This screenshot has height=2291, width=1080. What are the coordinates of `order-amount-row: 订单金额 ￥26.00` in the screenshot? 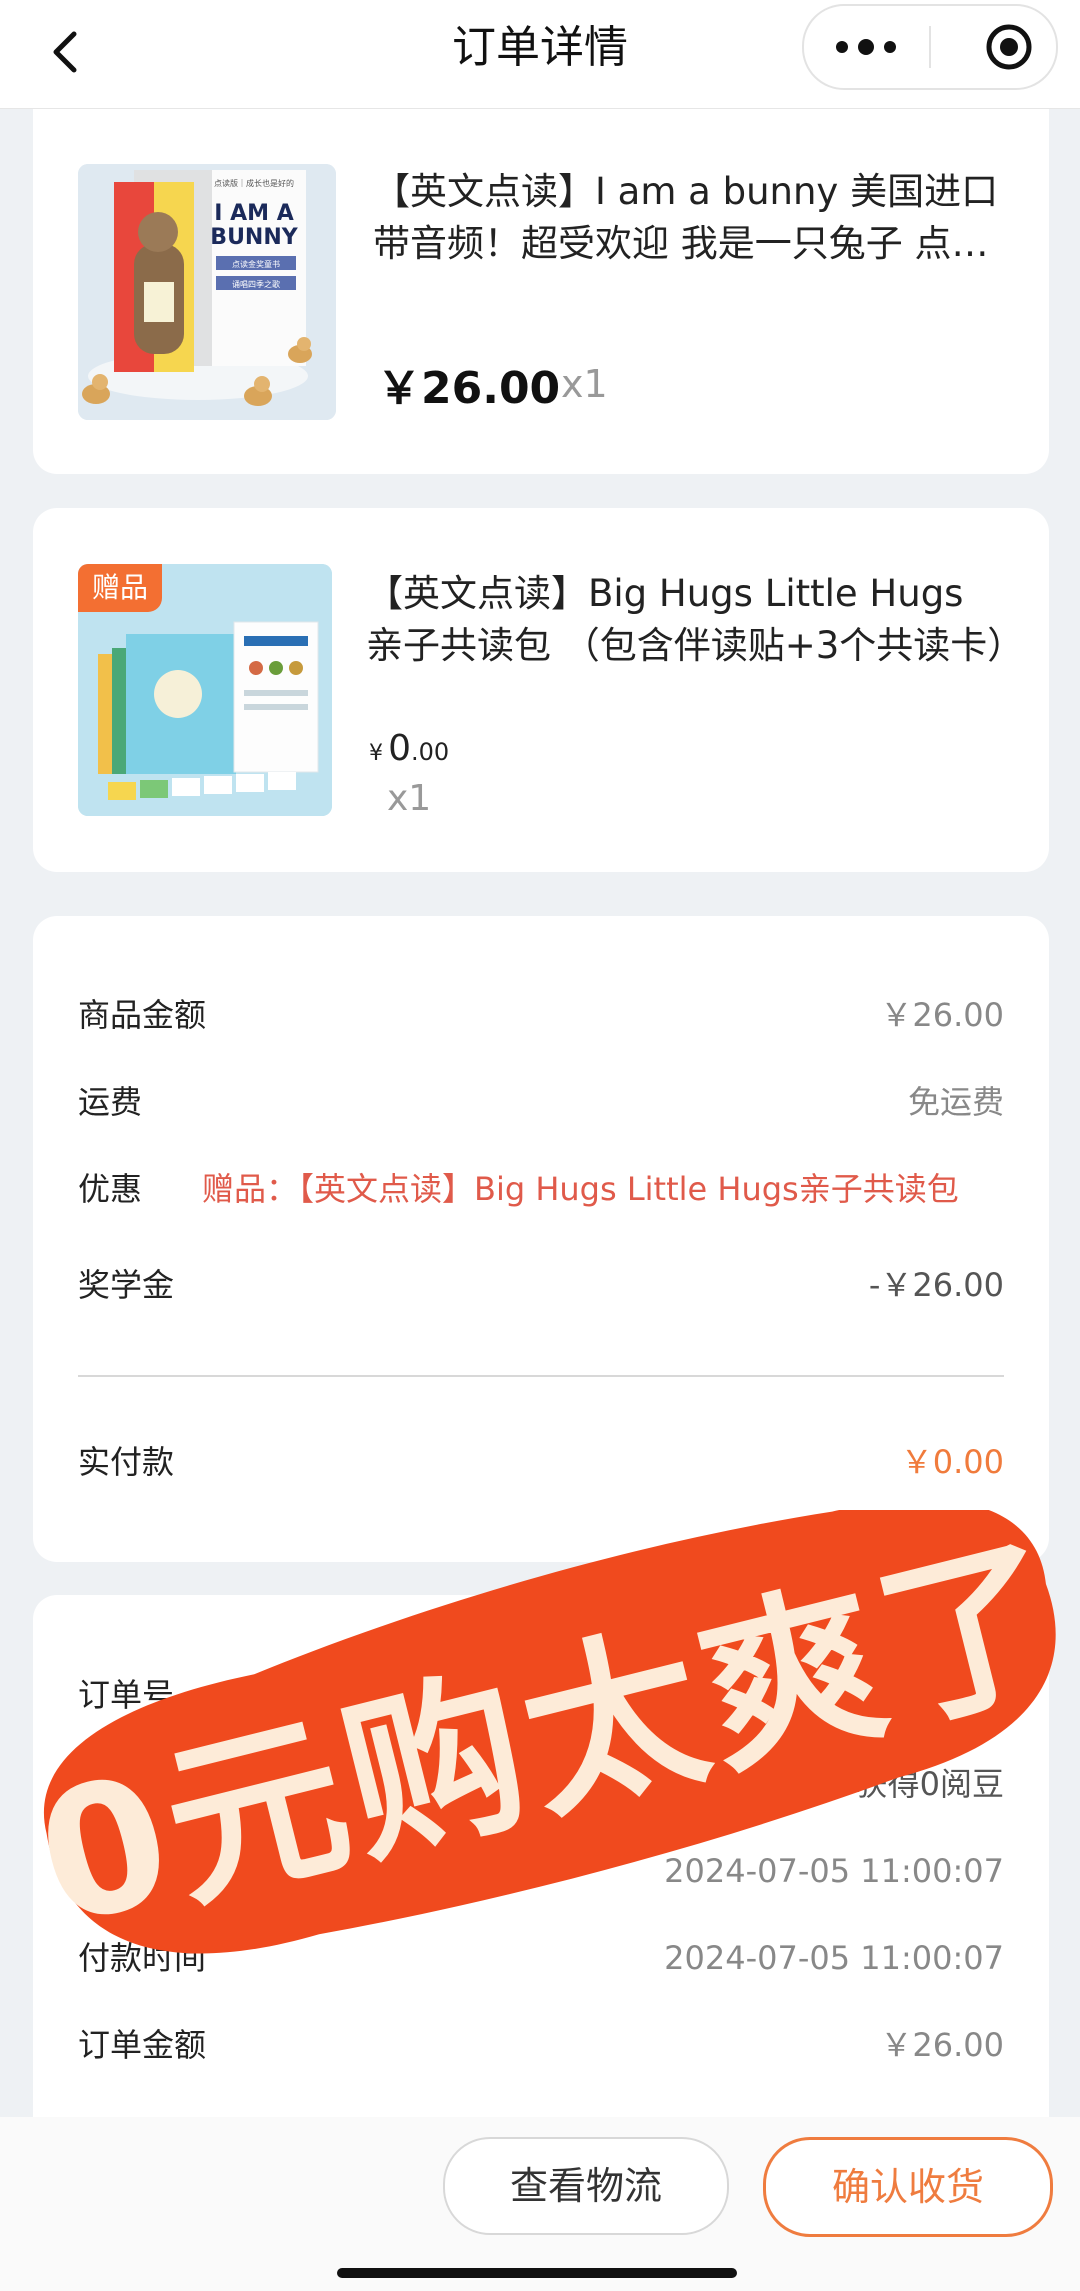 It's located at (541, 2045).